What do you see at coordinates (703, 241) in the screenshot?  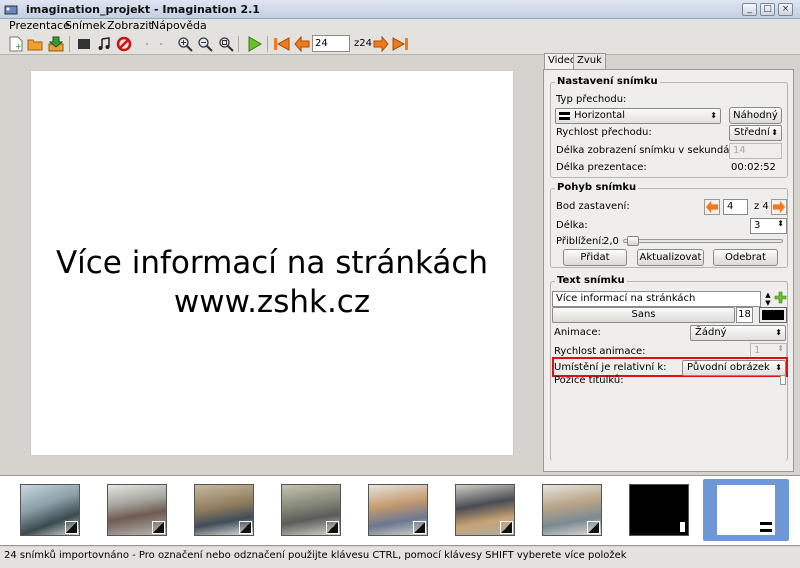 I see `zoom-slider` at bounding box center [703, 241].